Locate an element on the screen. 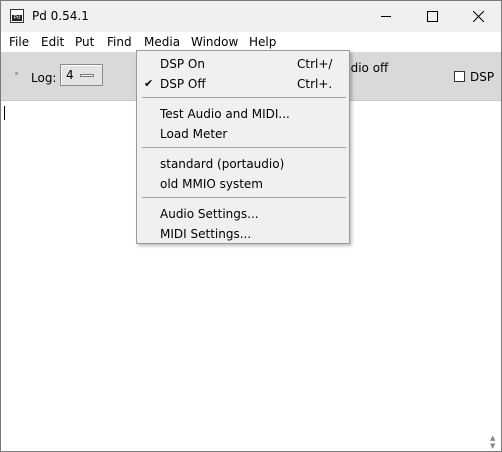 Image resolution: width=502 pixels, height=452 pixels. dsp-off-label: DSP Off is located at coordinates (183, 84).